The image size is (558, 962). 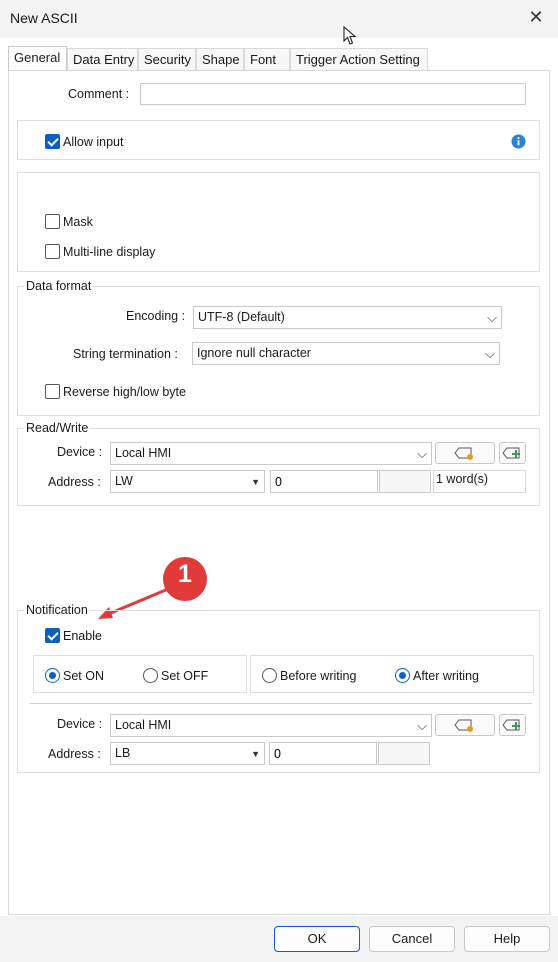 I want to click on set-off-radio, so click(x=150, y=675).